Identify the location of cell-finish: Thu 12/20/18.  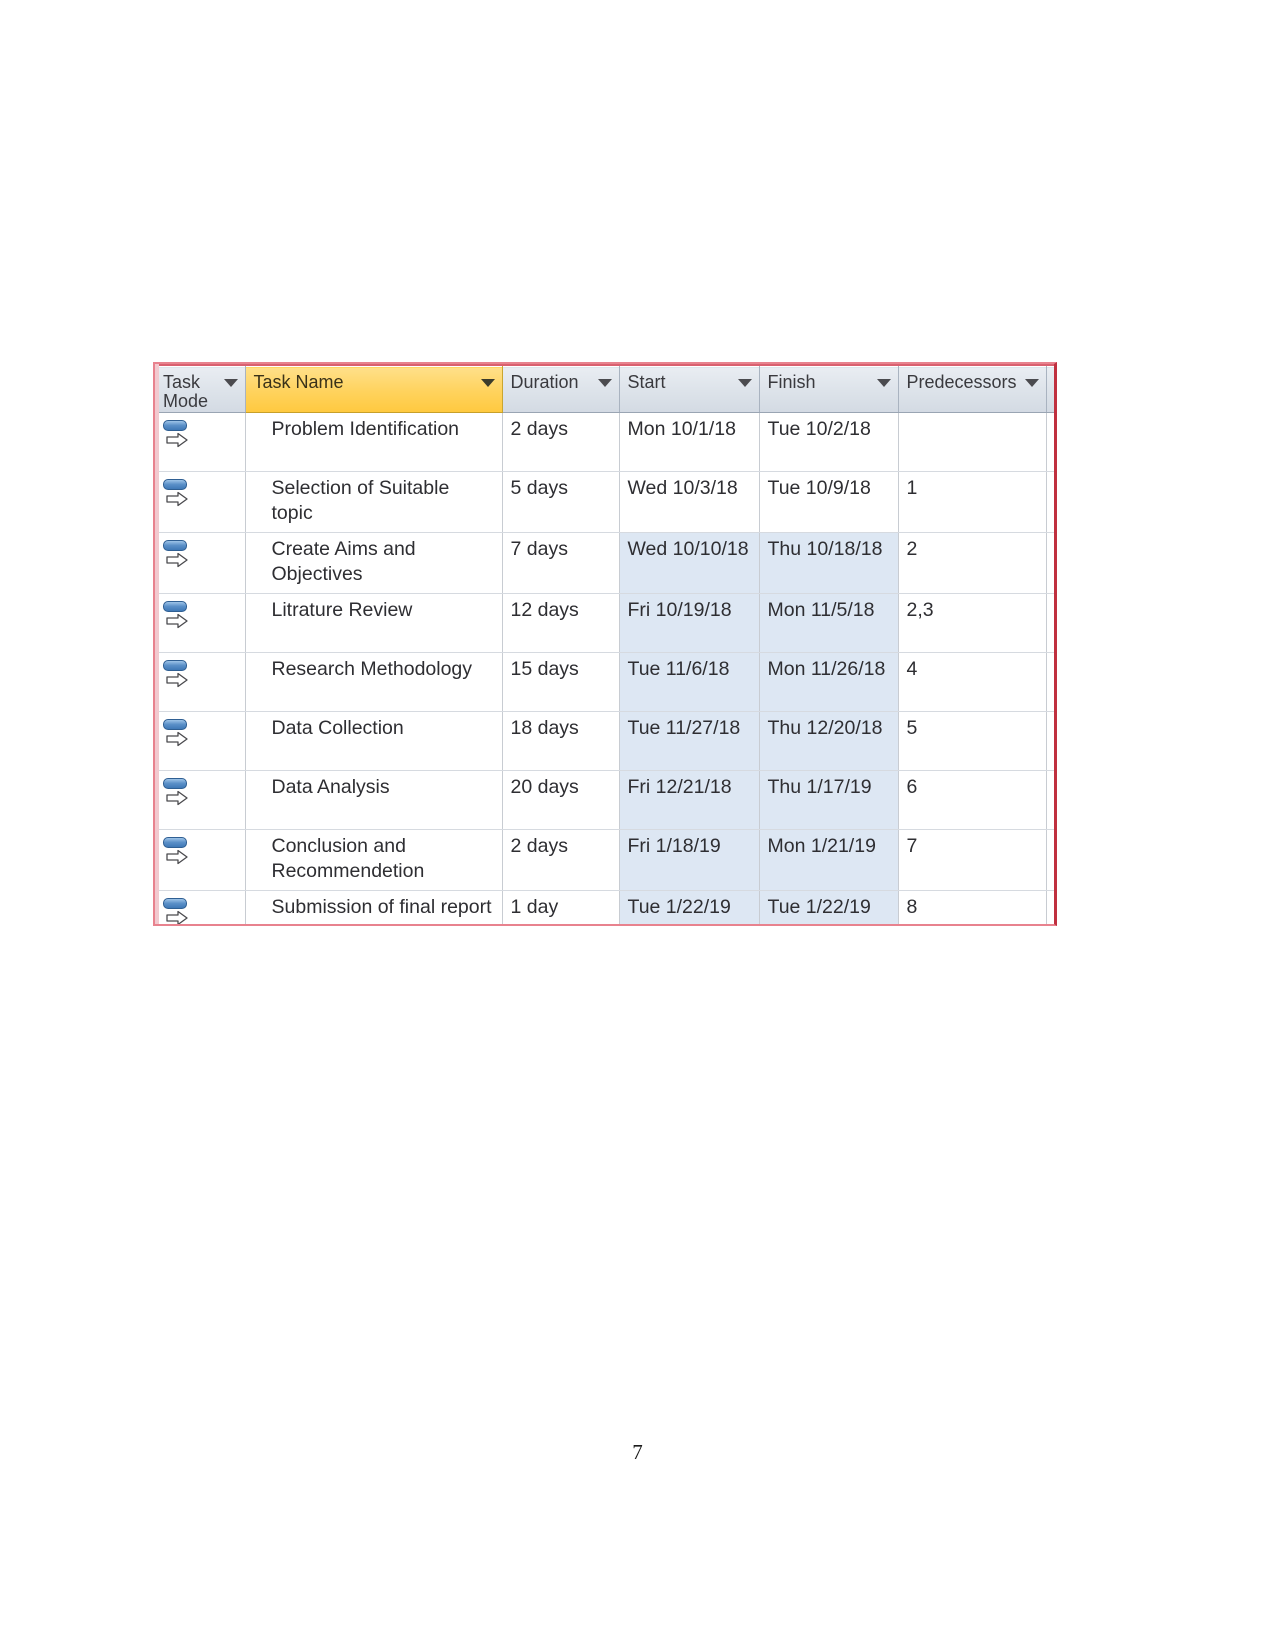
(829, 741).